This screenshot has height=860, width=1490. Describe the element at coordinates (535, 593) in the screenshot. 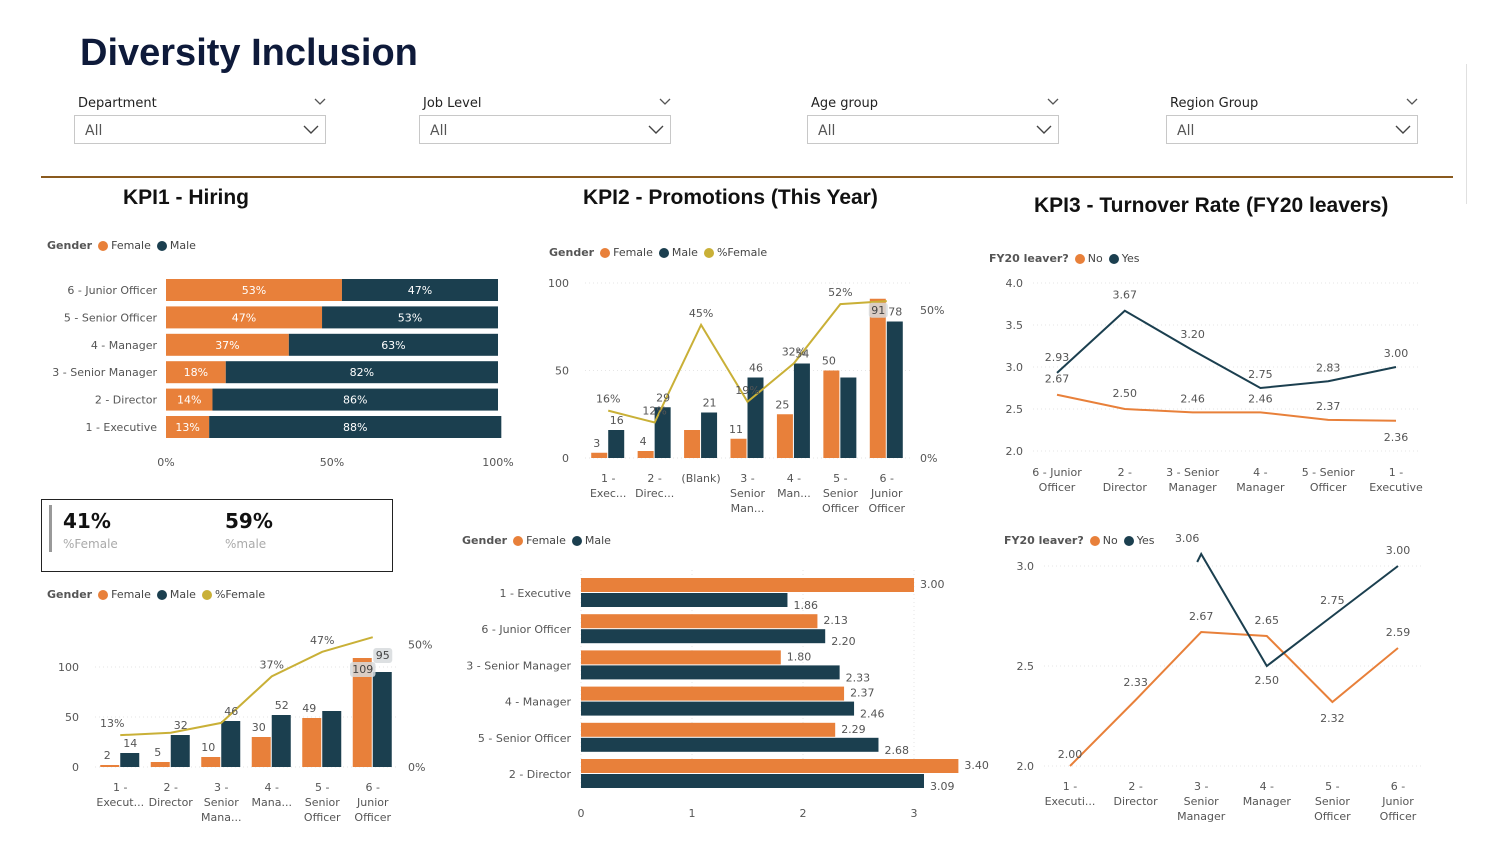

I see `y-axis-label: 1 - Executive` at that location.